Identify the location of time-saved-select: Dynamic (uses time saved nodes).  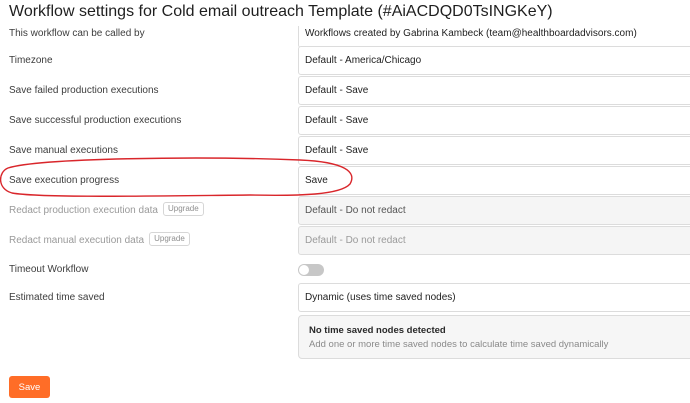
(494, 297).